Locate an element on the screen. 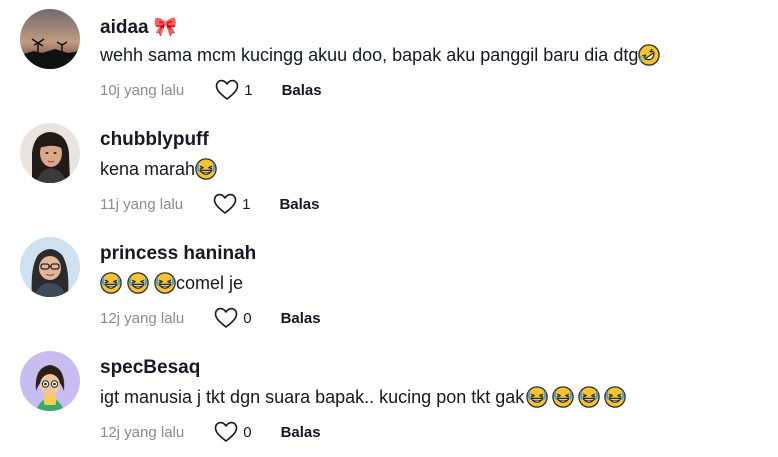 This screenshot has height=457, width=778. rolling-on-floor-laughing-icon is located at coordinates (649, 55).